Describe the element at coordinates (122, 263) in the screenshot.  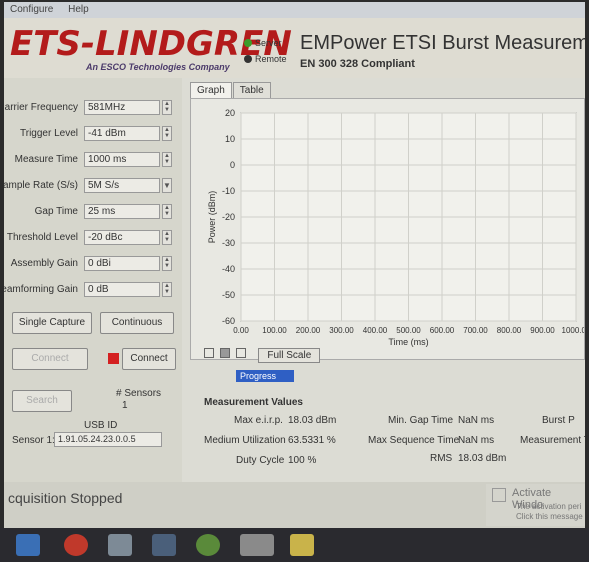
I see `assembly-gain-input: 0 dBi` at that location.